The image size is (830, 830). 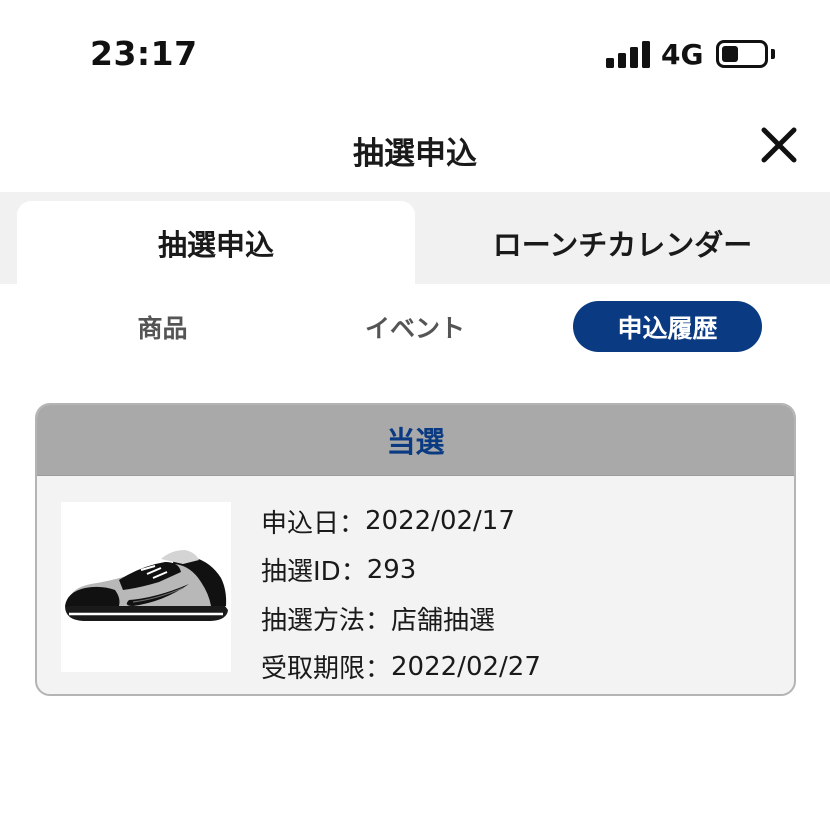 I want to click on battery-cap, so click(x=773, y=54).